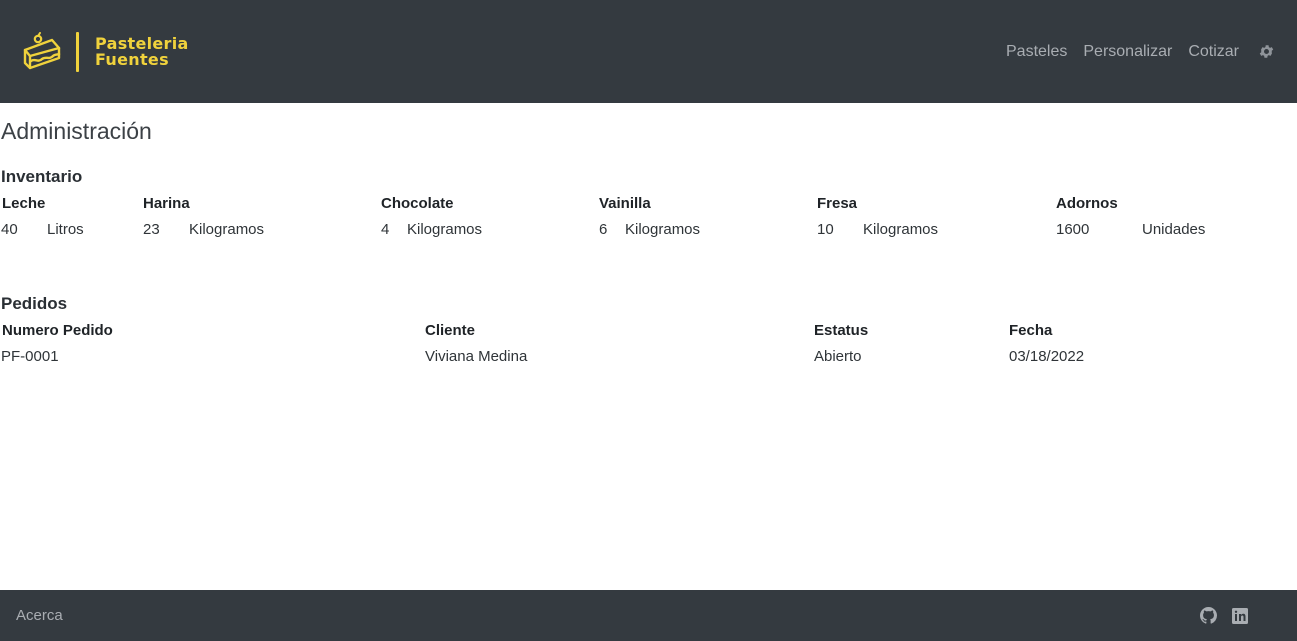  What do you see at coordinates (450, 330) in the screenshot?
I see `column-header-cliente: Cliente` at bounding box center [450, 330].